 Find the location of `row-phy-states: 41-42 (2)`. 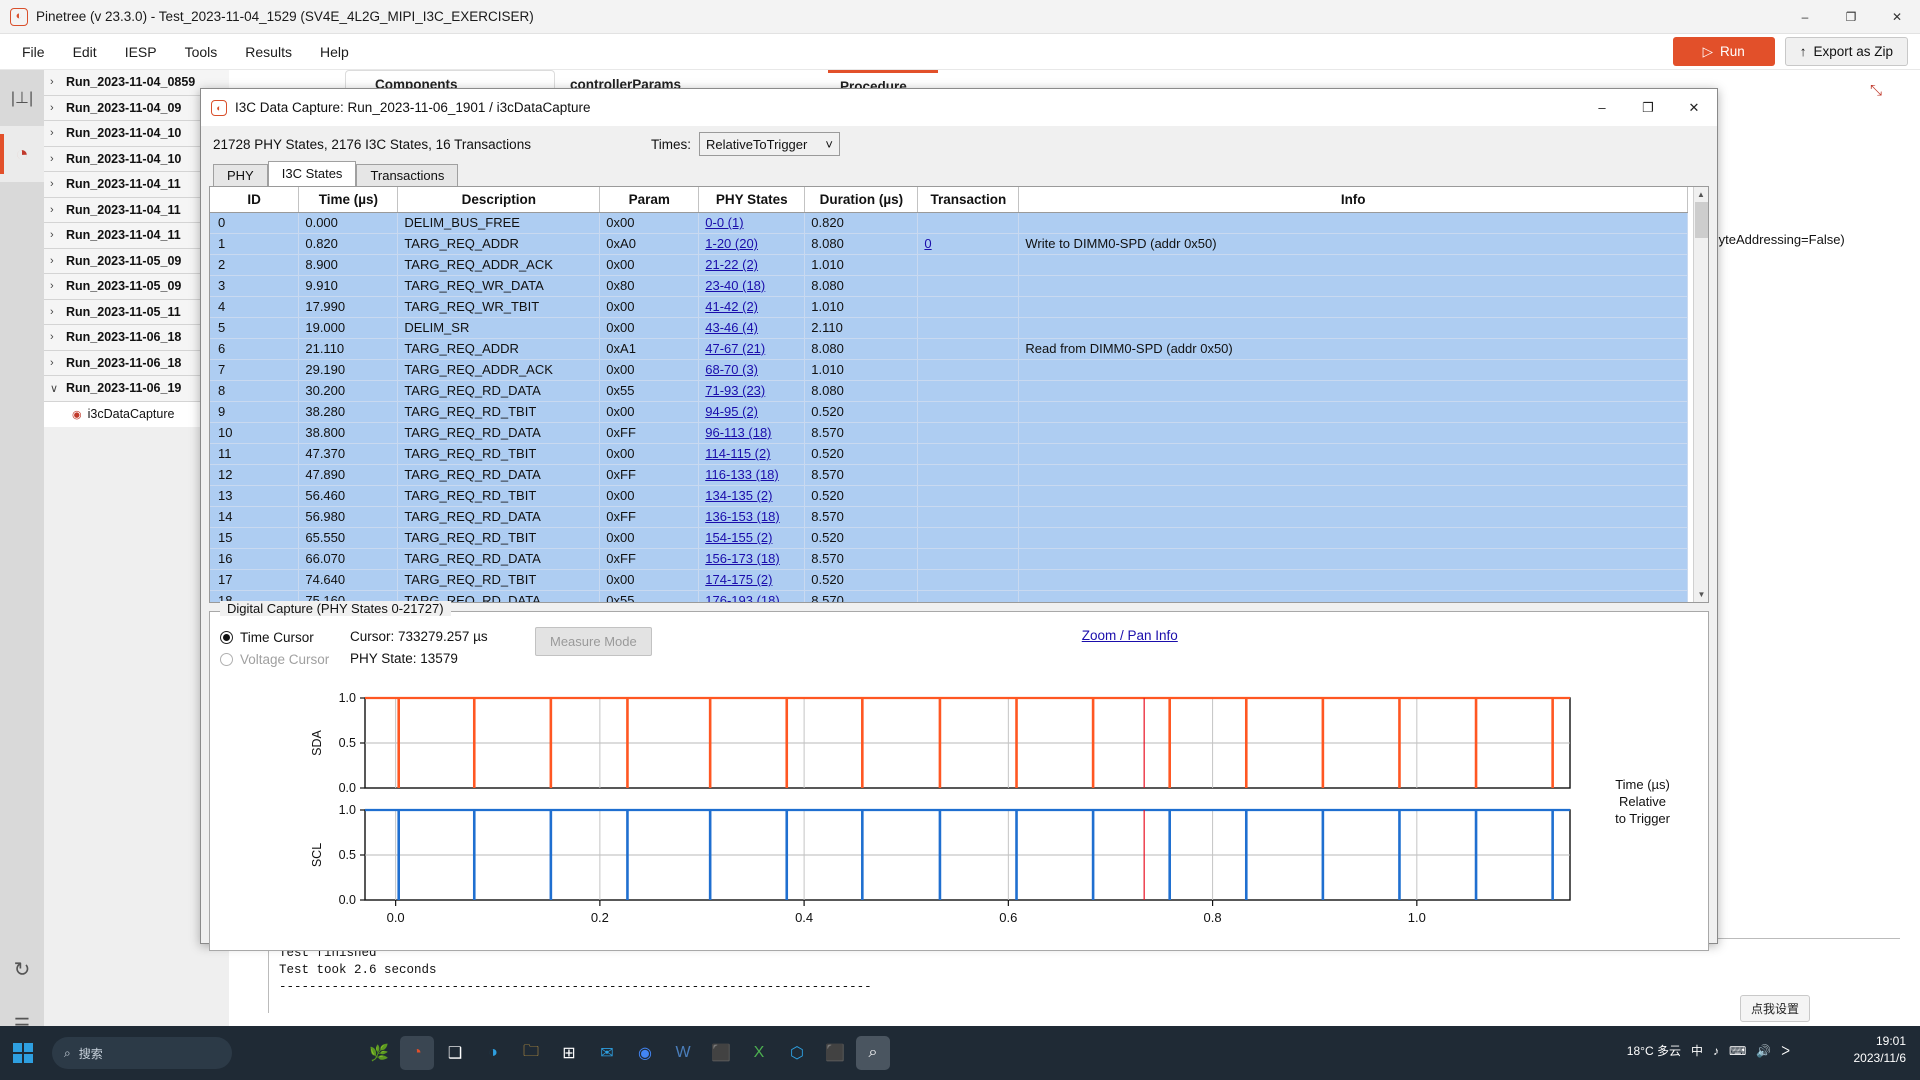

row-phy-states: 41-42 (2) is located at coordinates (752, 307).